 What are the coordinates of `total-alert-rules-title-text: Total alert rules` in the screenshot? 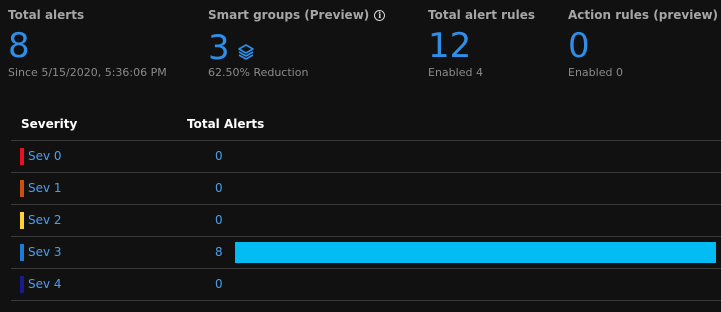 It's located at (481, 15).